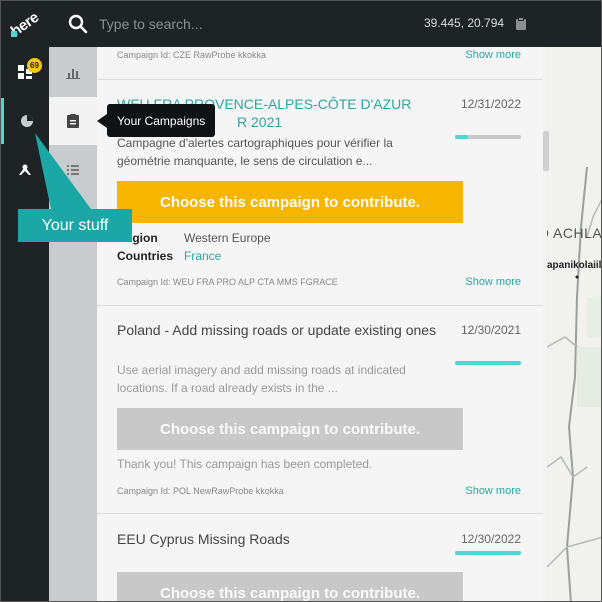 The width and height of the screenshot is (602, 602). I want to click on campaign-id: Campaign Id: POL NewRawProbe kkokka, so click(200, 491).